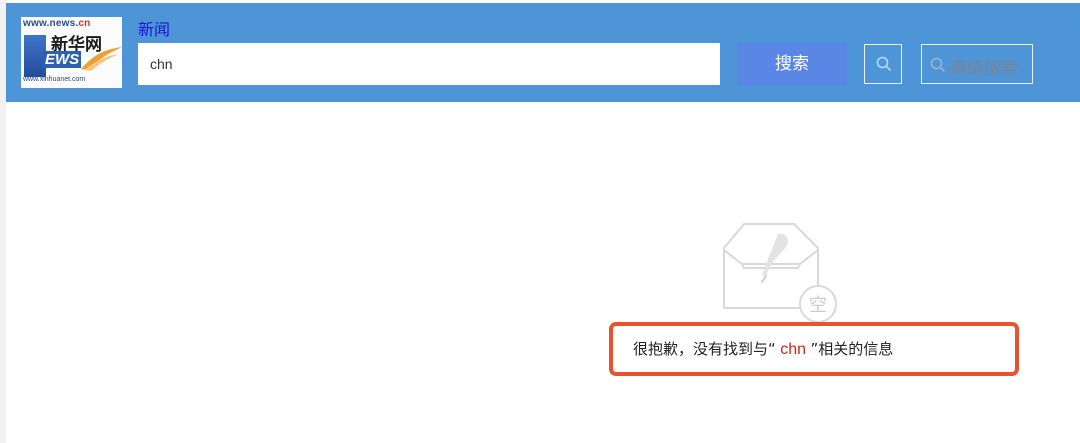 This screenshot has width=1080, height=443. What do you see at coordinates (57, 23) in the screenshot?
I see `logo-domain-top: www.news.cn` at bounding box center [57, 23].